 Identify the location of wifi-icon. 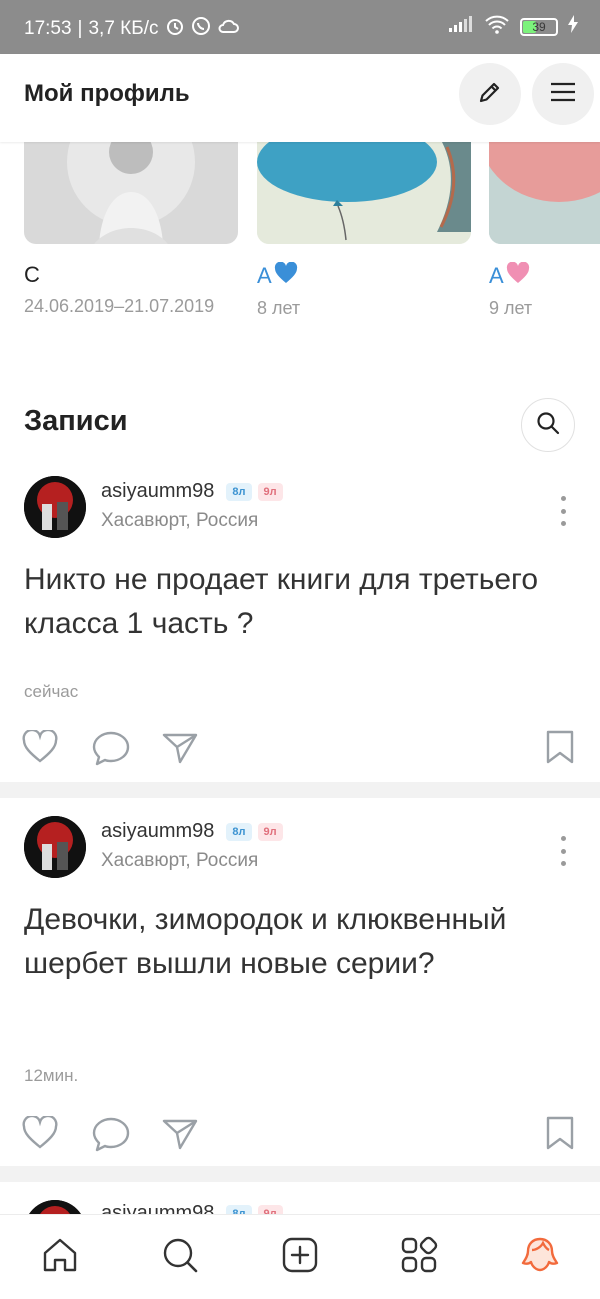
(497, 27).